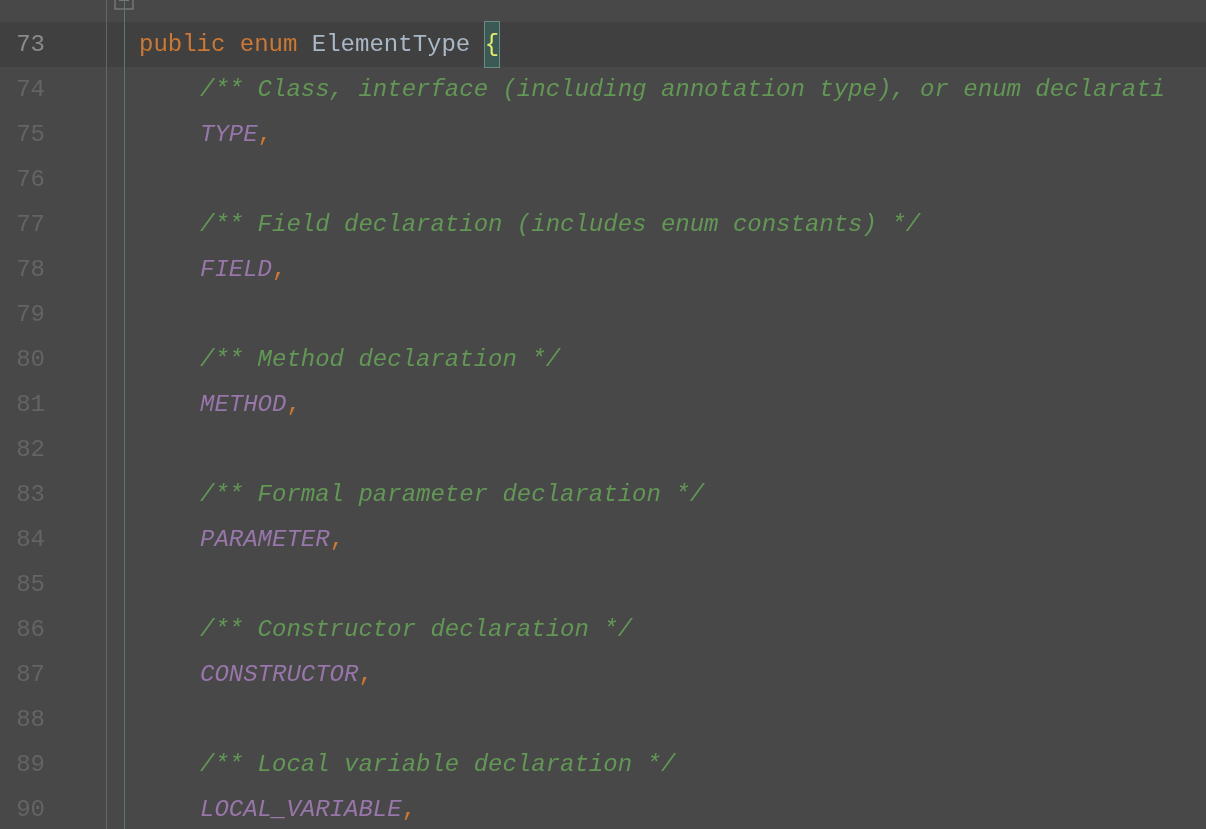 Image resolution: width=1206 pixels, height=829 pixels. What do you see at coordinates (236, 270) in the screenshot?
I see `enum-constant: FIELD` at bounding box center [236, 270].